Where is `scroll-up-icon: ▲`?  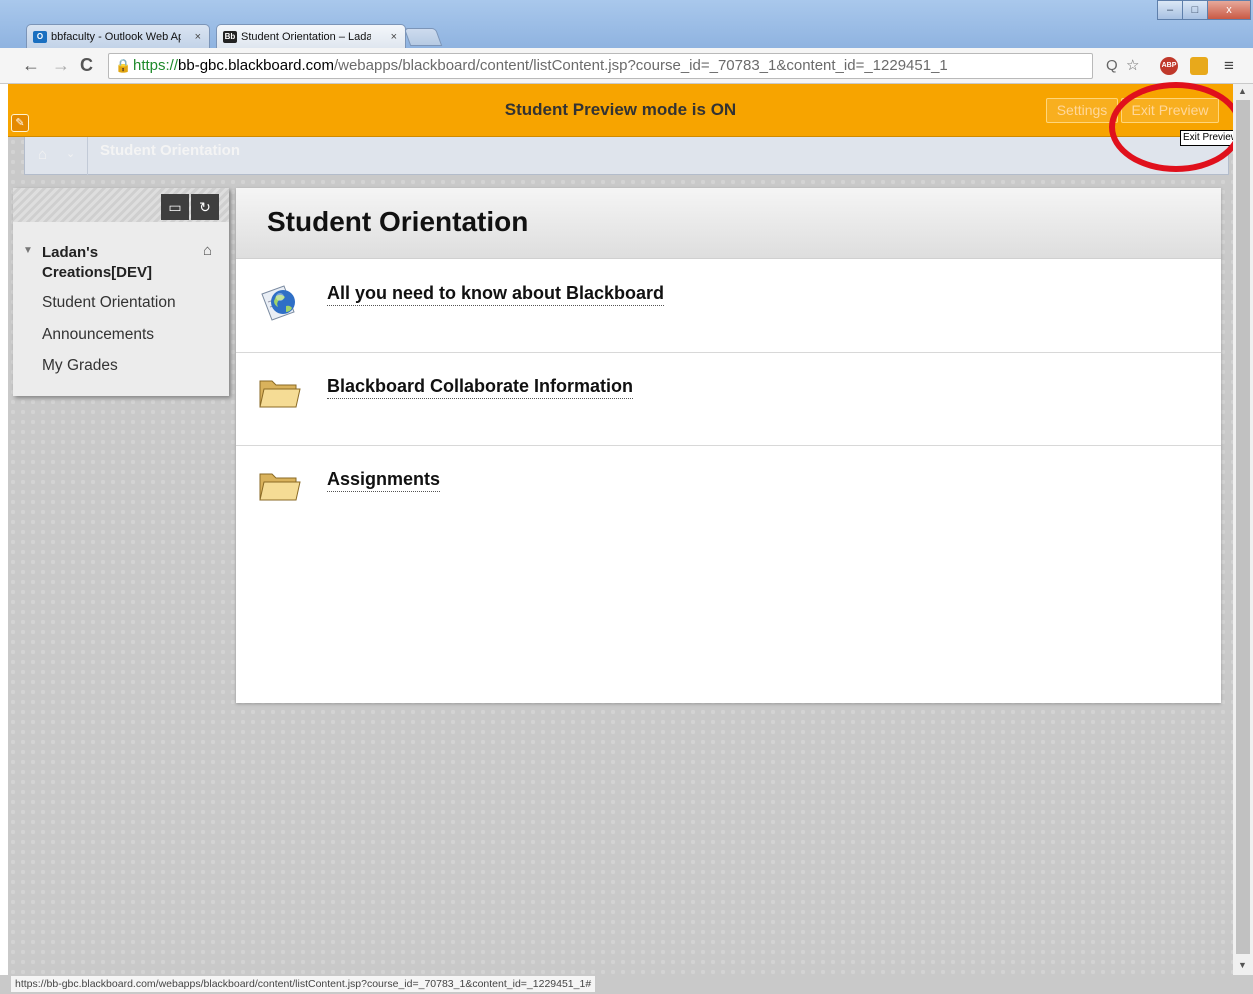
scroll-up-icon: ▲ is located at coordinates (1242, 91).